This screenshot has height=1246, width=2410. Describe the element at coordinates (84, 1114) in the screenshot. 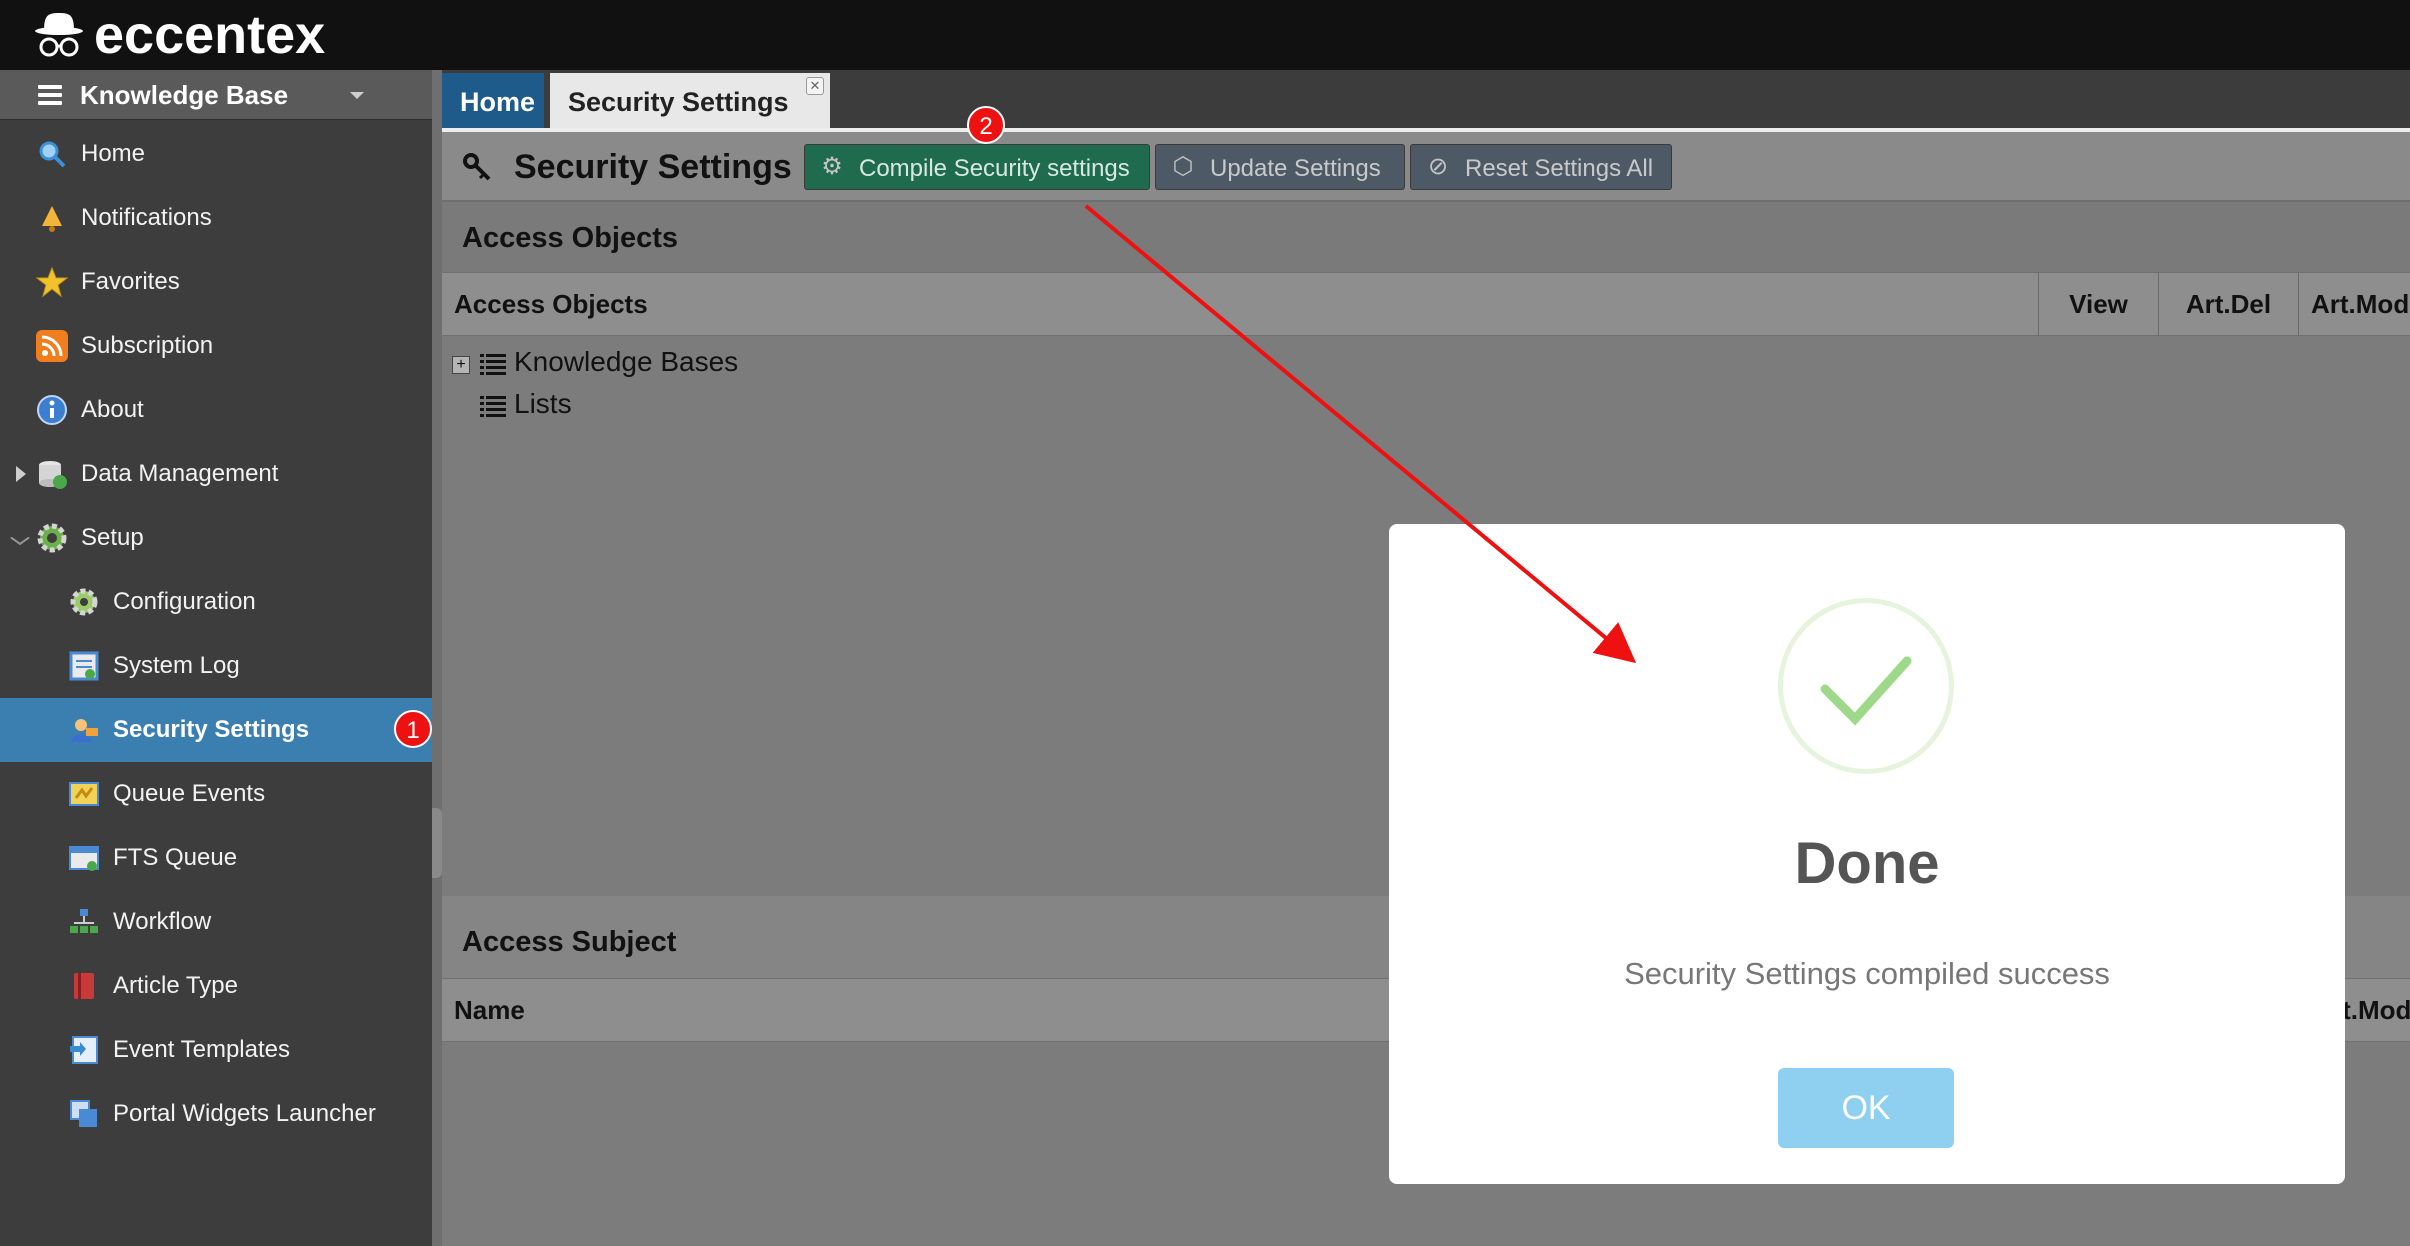

I see `widgets-icon` at that location.